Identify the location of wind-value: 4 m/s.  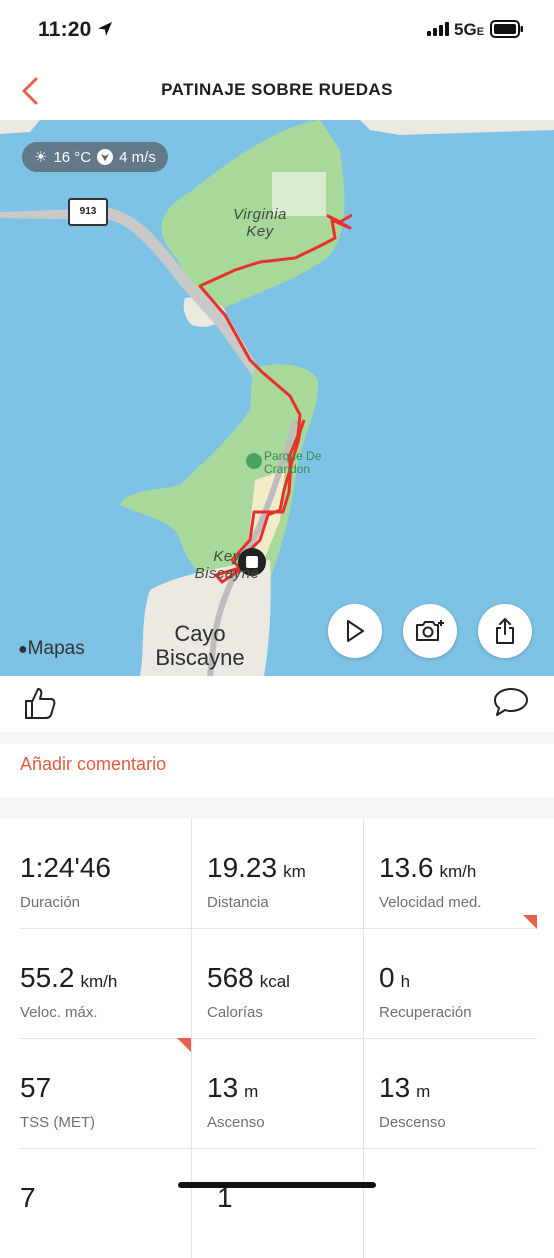
(137, 157).